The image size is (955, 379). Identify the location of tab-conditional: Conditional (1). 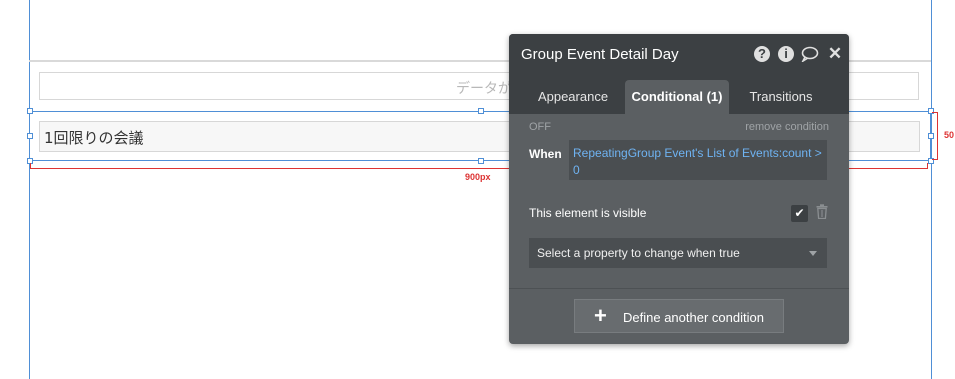
(677, 97).